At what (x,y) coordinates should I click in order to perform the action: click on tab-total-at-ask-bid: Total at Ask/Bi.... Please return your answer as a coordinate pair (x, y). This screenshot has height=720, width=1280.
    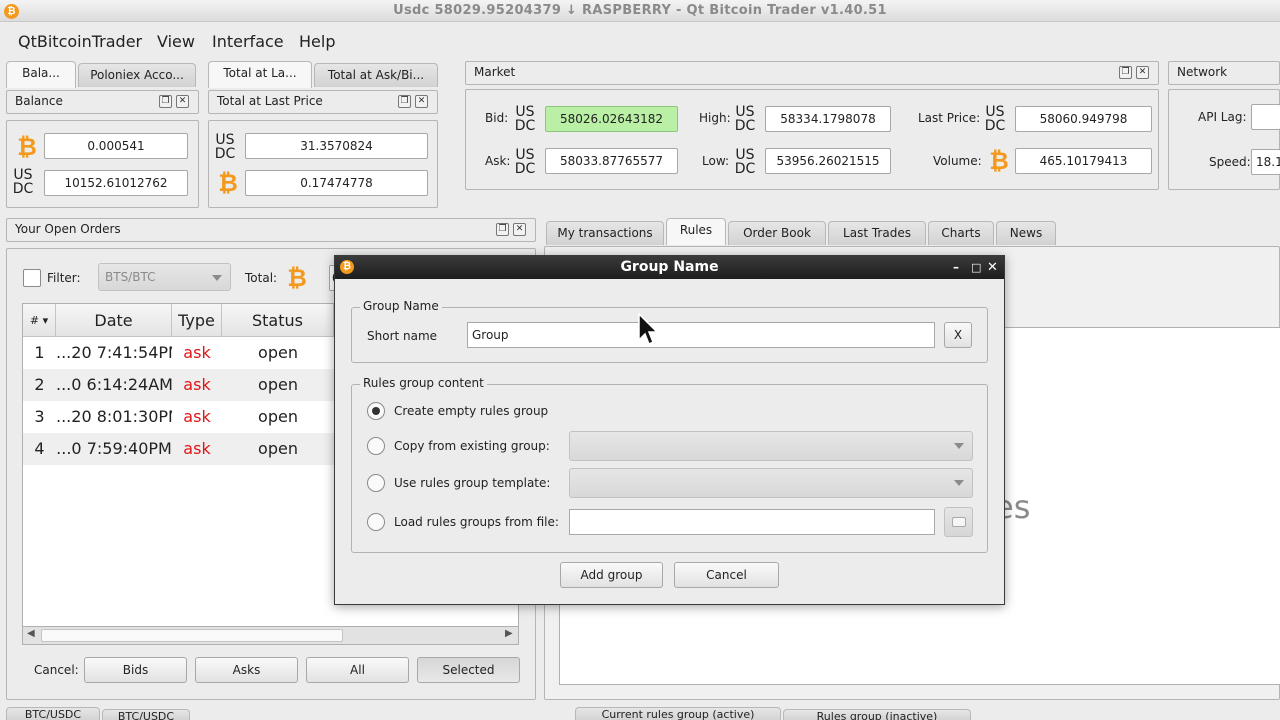
    Looking at the image, I should click on (376, 75).